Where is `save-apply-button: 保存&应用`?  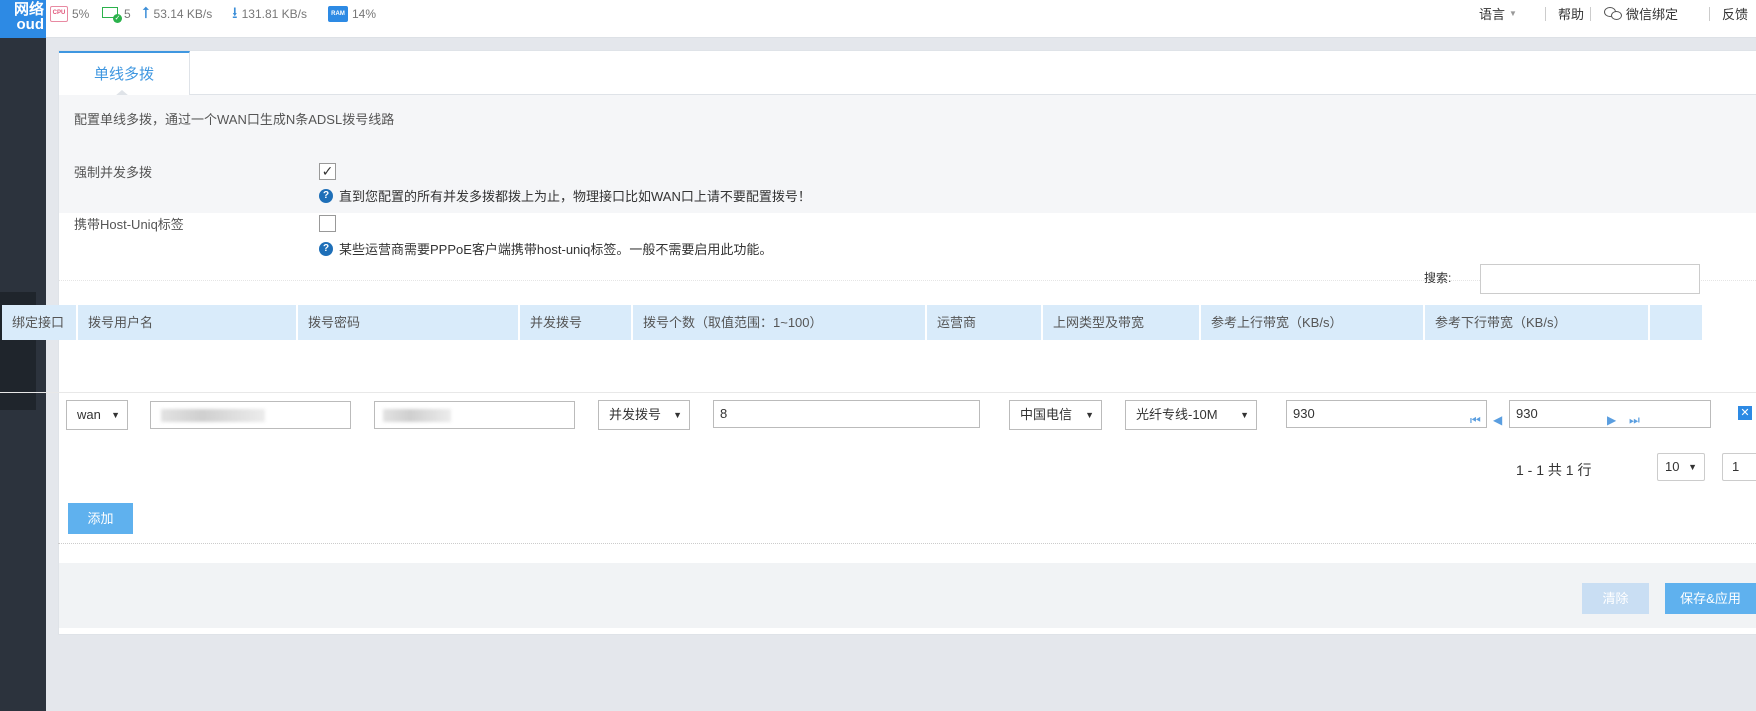 save-apply-button: 保存&应用 is located at coordinates (1710, 598).